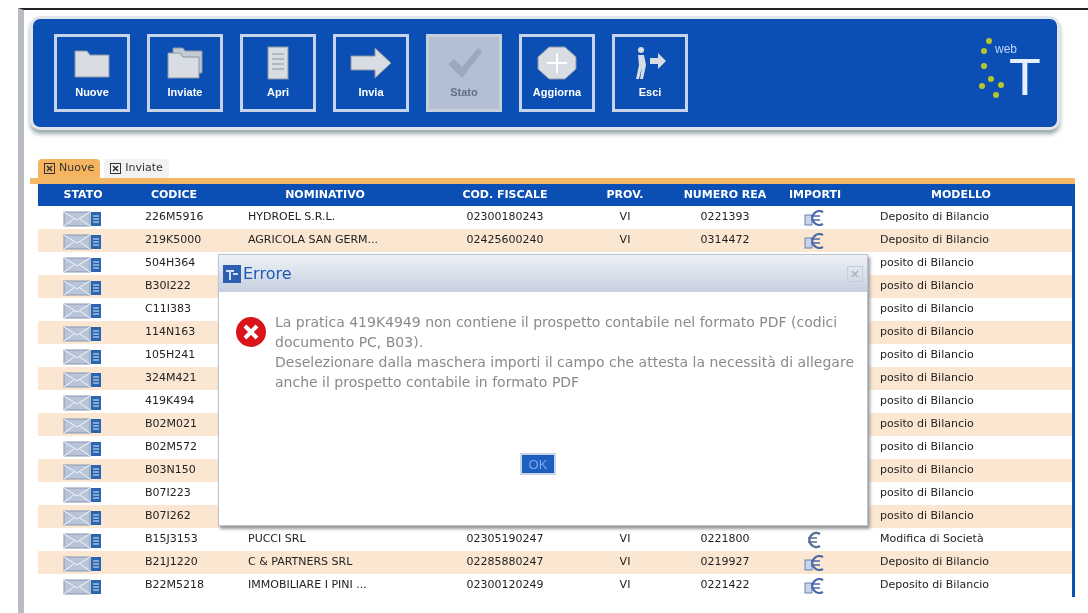 Image resolution: width=1088 pixels, height=613 pixels. Describe the element at coordinates (170, 470) in the screenshot. I see `table-cell-text: B03N150` at that location.